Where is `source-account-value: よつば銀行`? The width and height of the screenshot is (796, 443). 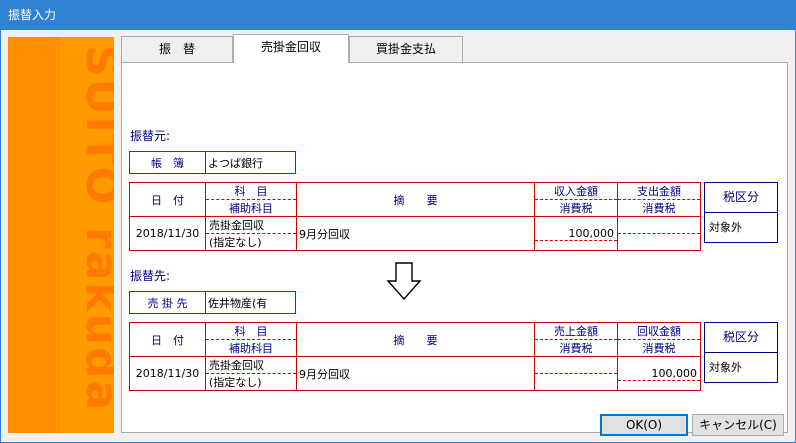 source-account-value: よつば銀行 is located at coordinates (250, 162).